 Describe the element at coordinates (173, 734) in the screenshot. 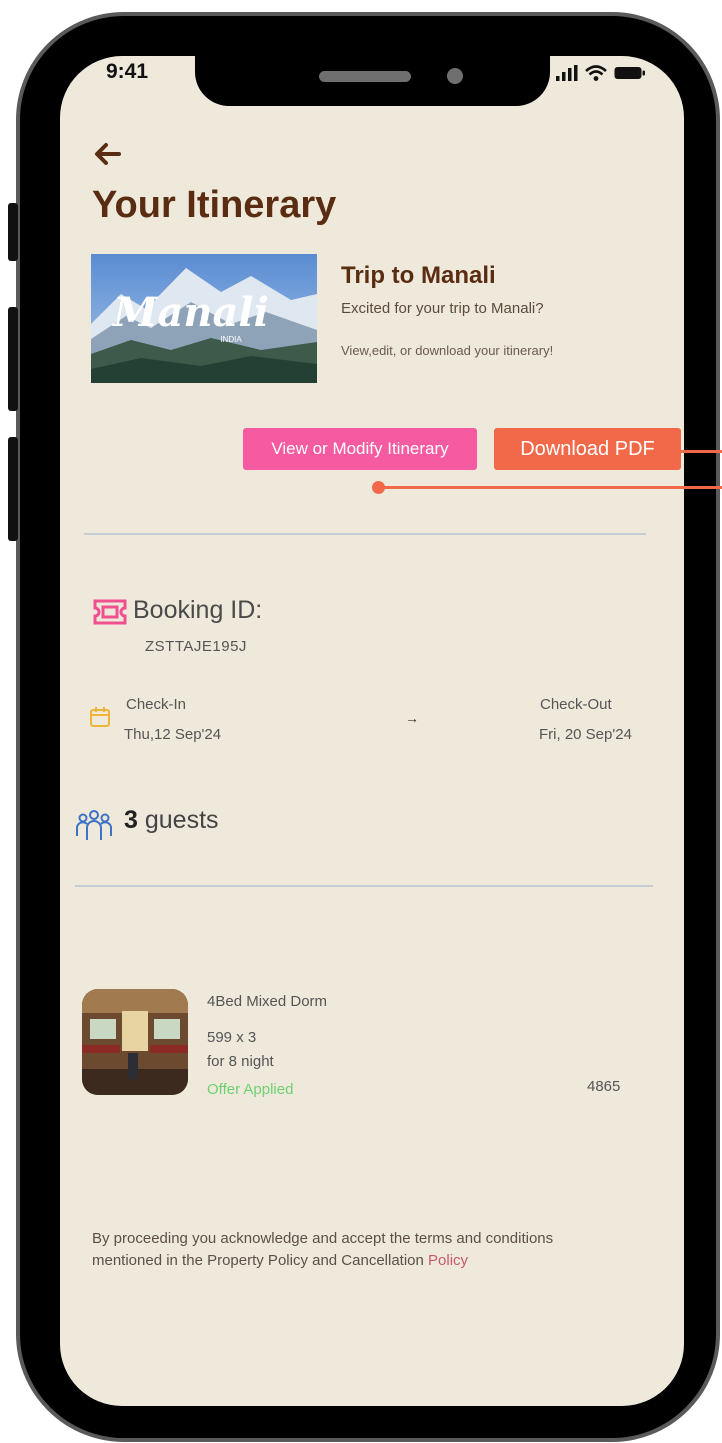

I see `check-in-date: Thu,12 Sep'24` at that location.